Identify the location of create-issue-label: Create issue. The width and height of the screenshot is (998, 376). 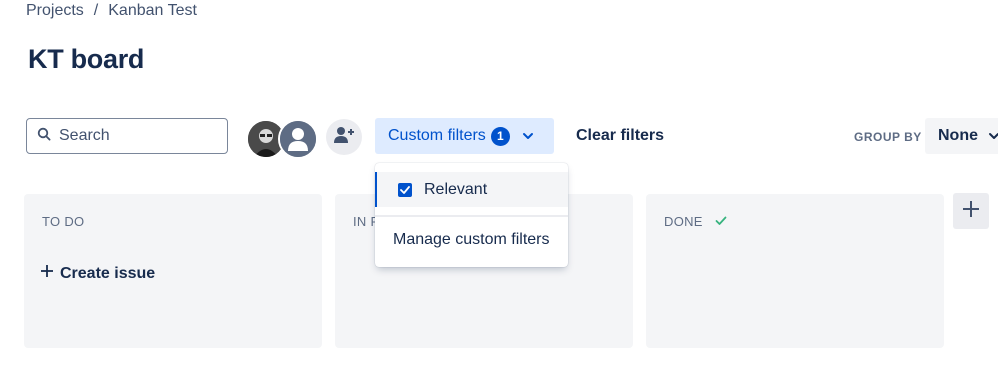
(108, 273).